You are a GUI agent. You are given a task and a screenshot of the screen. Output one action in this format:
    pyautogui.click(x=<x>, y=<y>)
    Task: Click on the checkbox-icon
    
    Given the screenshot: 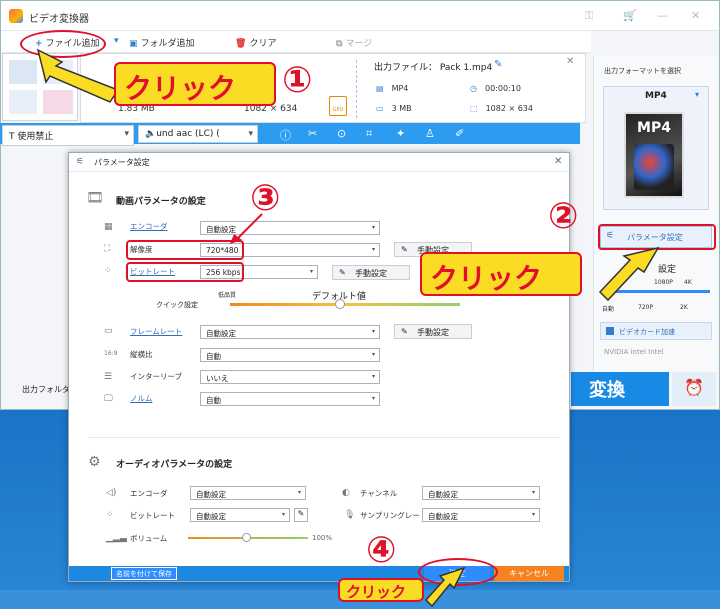 What is the action you would take?
    pyautogui.click(x=610, y=331)
    